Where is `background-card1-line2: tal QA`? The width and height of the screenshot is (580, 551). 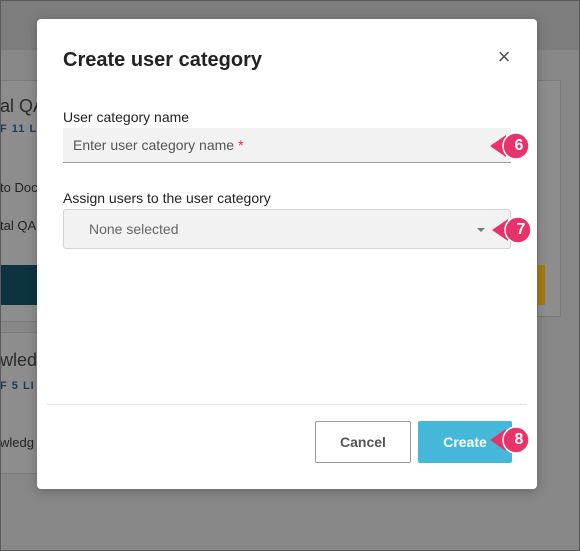
background-card1-line2: tal QA is located at coordinates (18, 225).